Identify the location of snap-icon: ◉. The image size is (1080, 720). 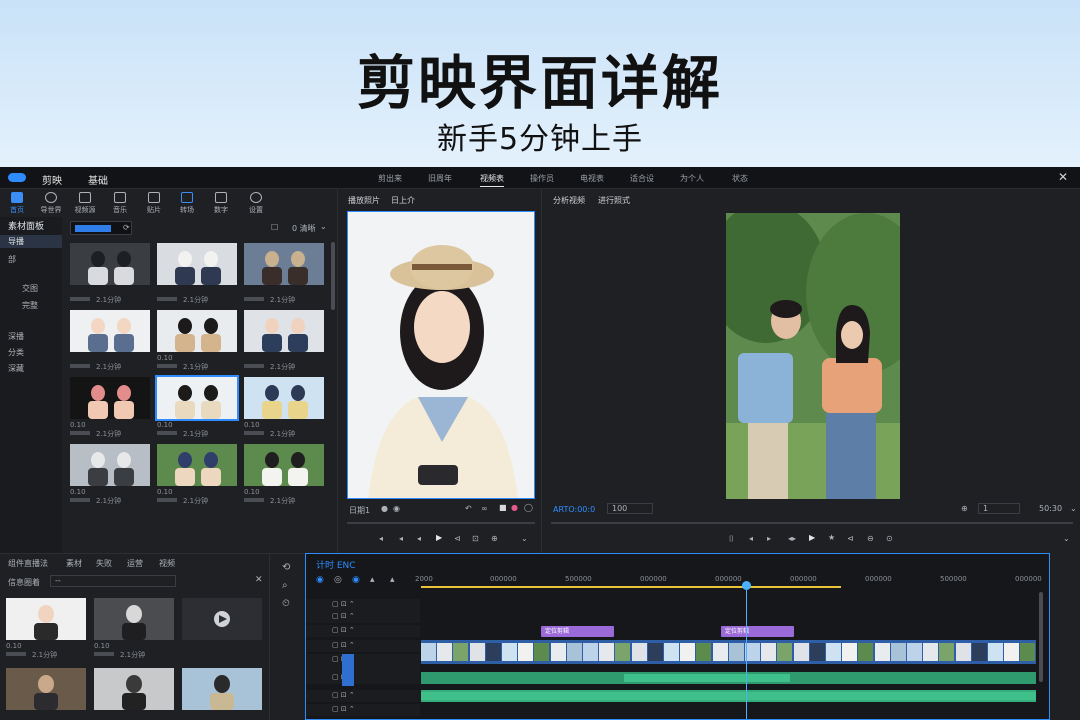
(320, 580).